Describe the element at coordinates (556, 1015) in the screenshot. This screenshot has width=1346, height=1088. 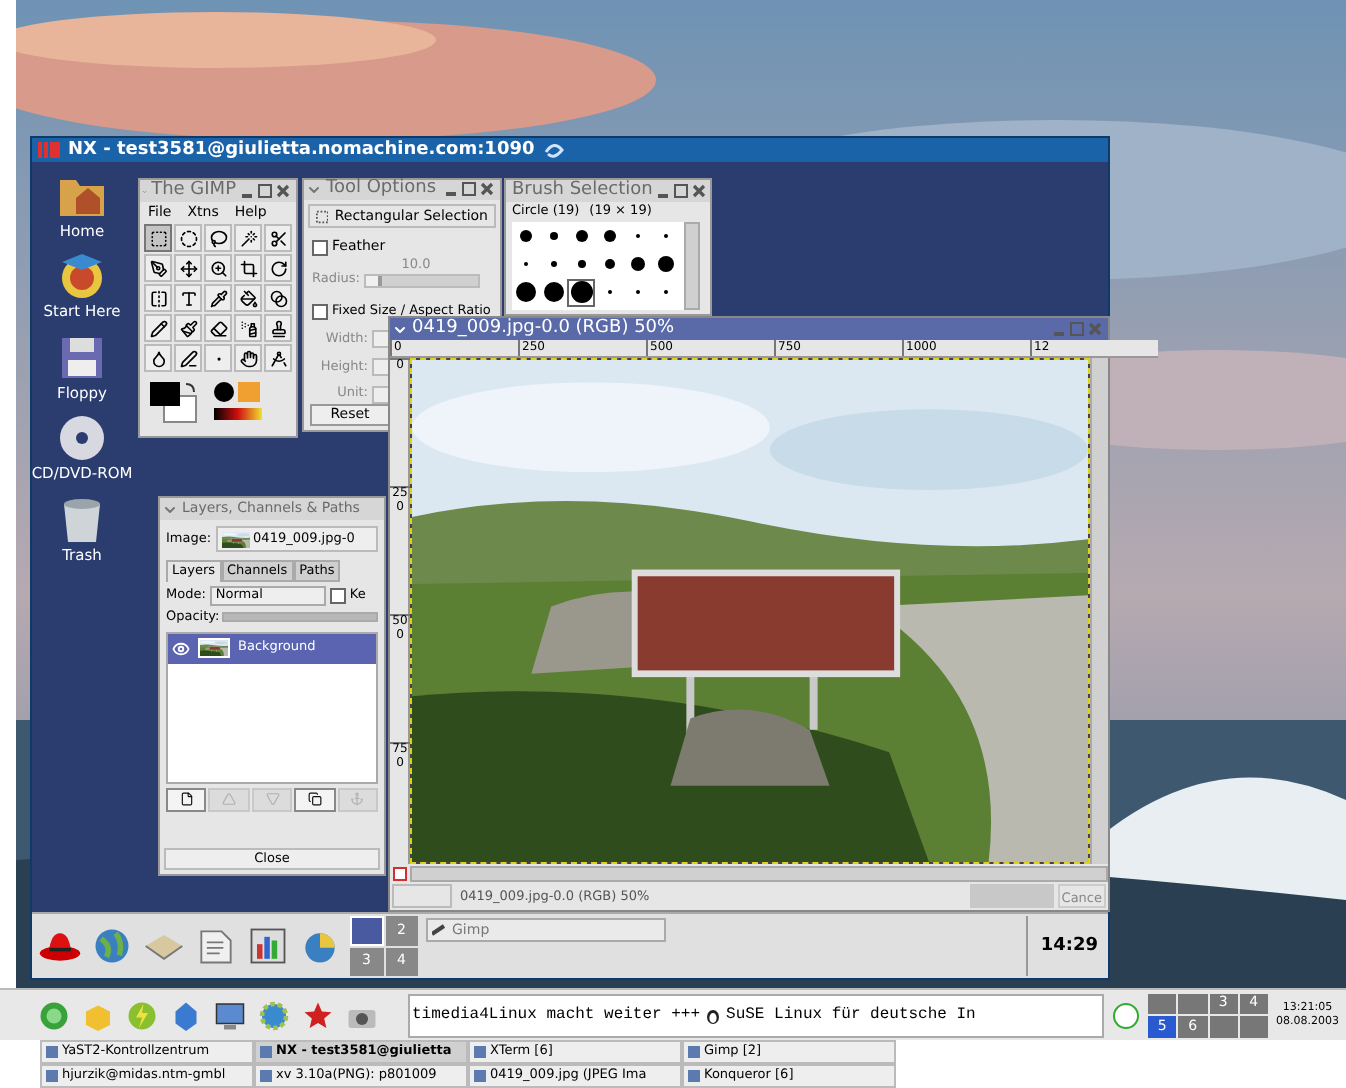
I see `ticker-text: timedia4Linux macht weiter +++` at that location.